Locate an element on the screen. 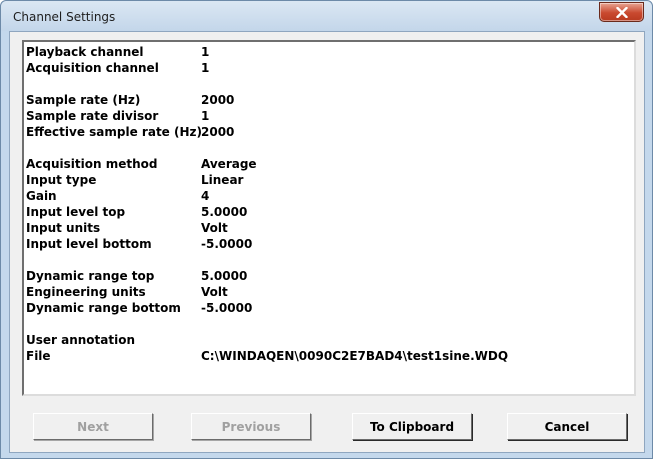 Image resolution: width=653 pixels, height=459 pixels. setting-label: Dynamic range bottom is located at coordinates (103, 308).